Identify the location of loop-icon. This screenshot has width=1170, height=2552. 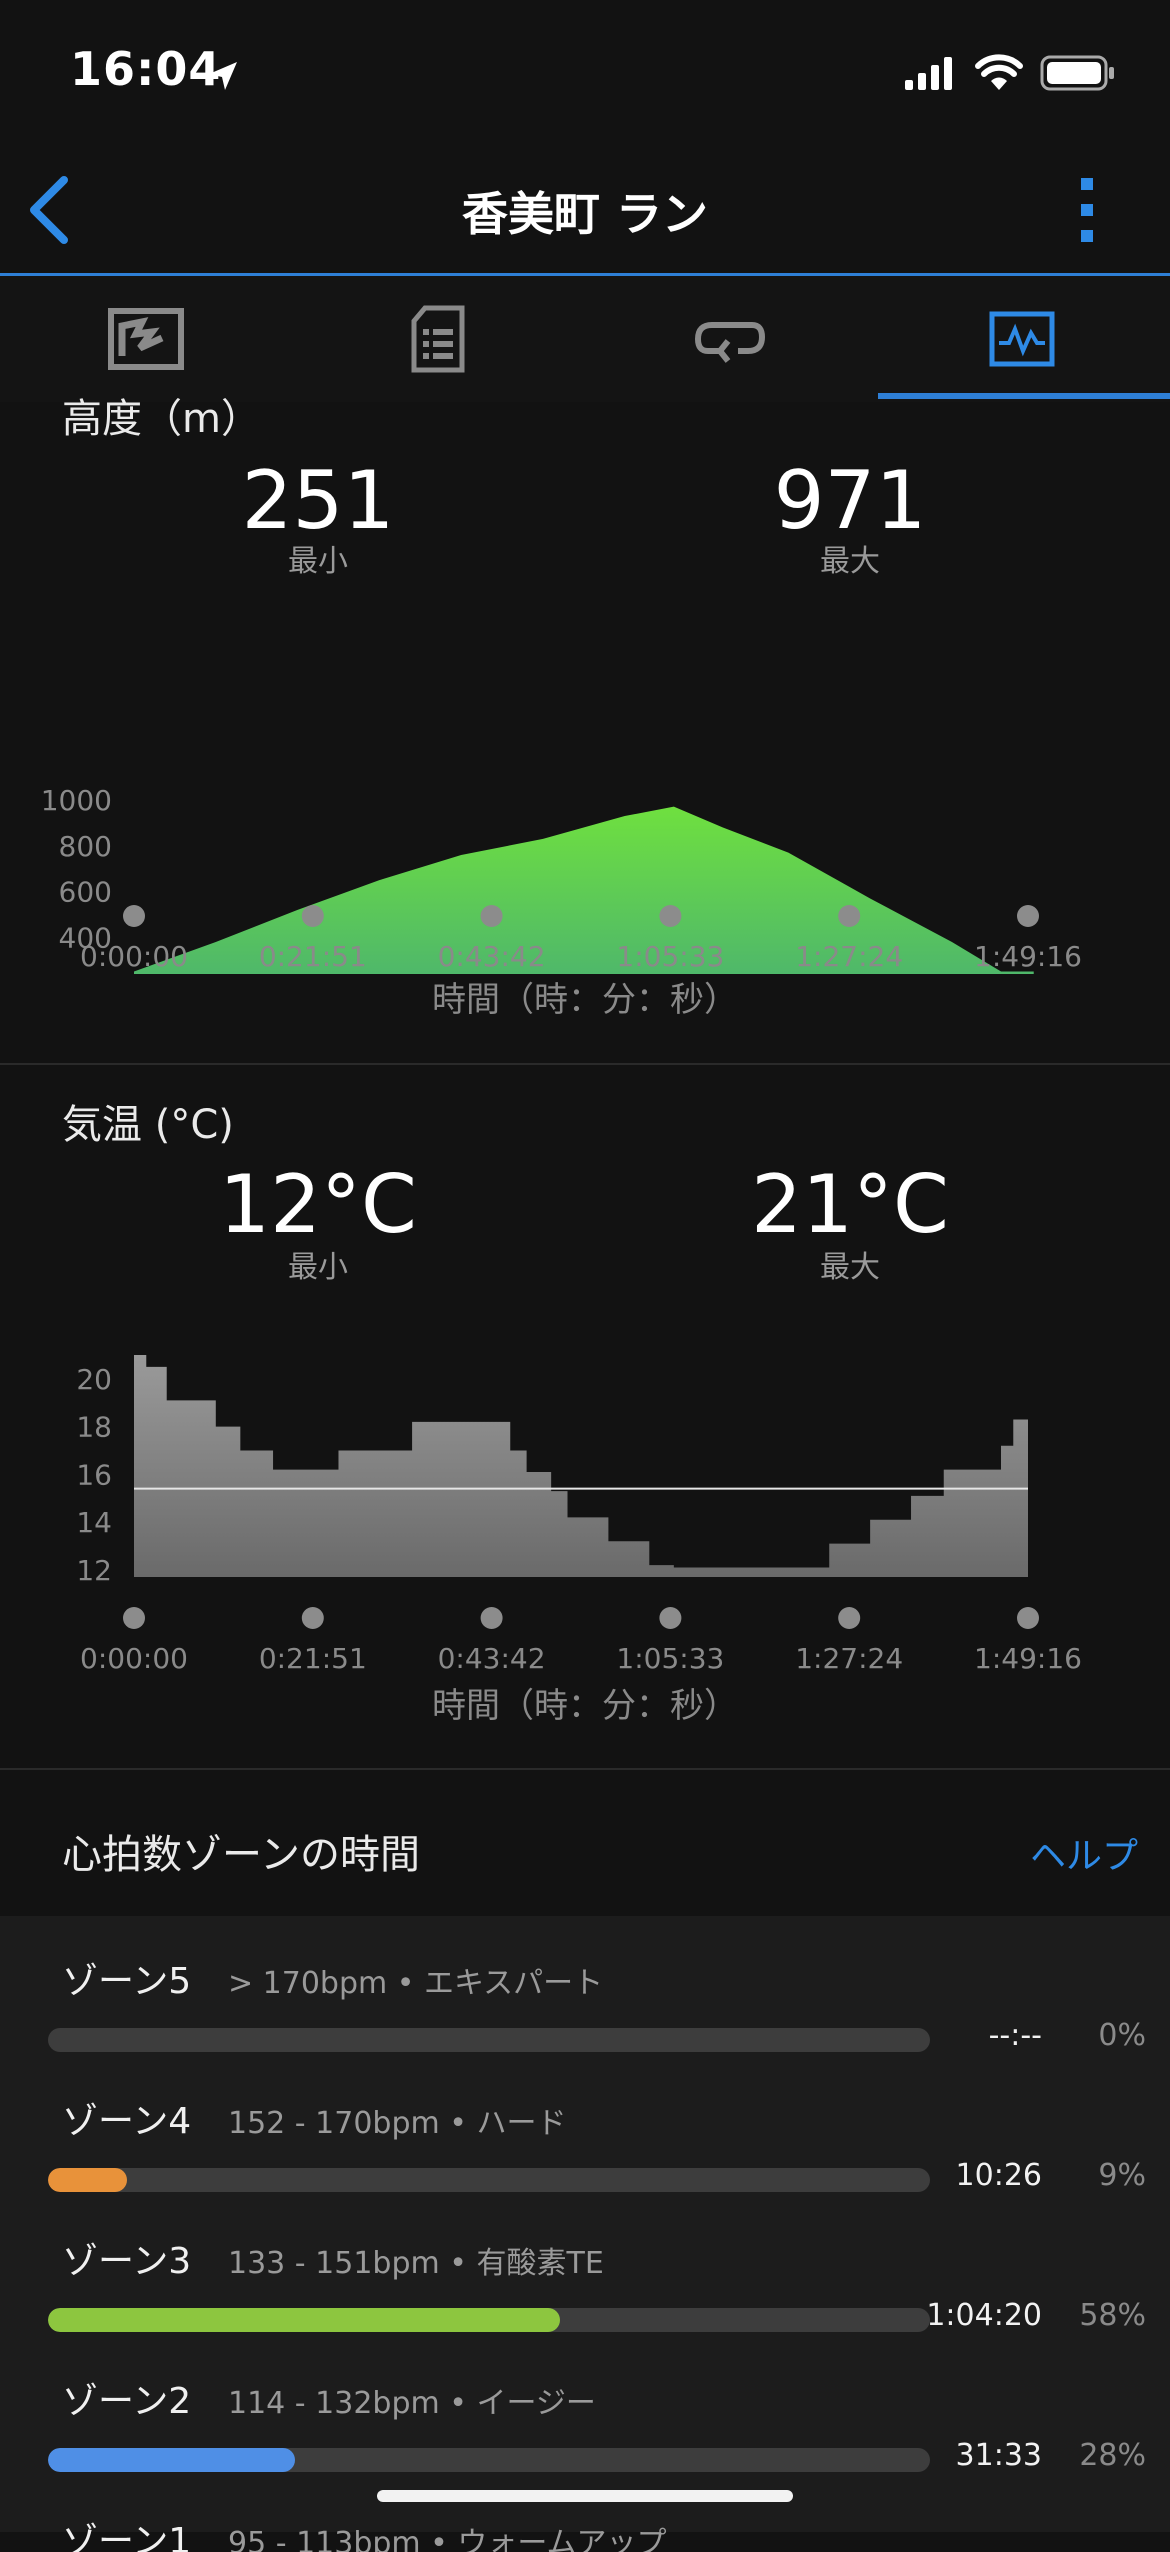
(730, 342).